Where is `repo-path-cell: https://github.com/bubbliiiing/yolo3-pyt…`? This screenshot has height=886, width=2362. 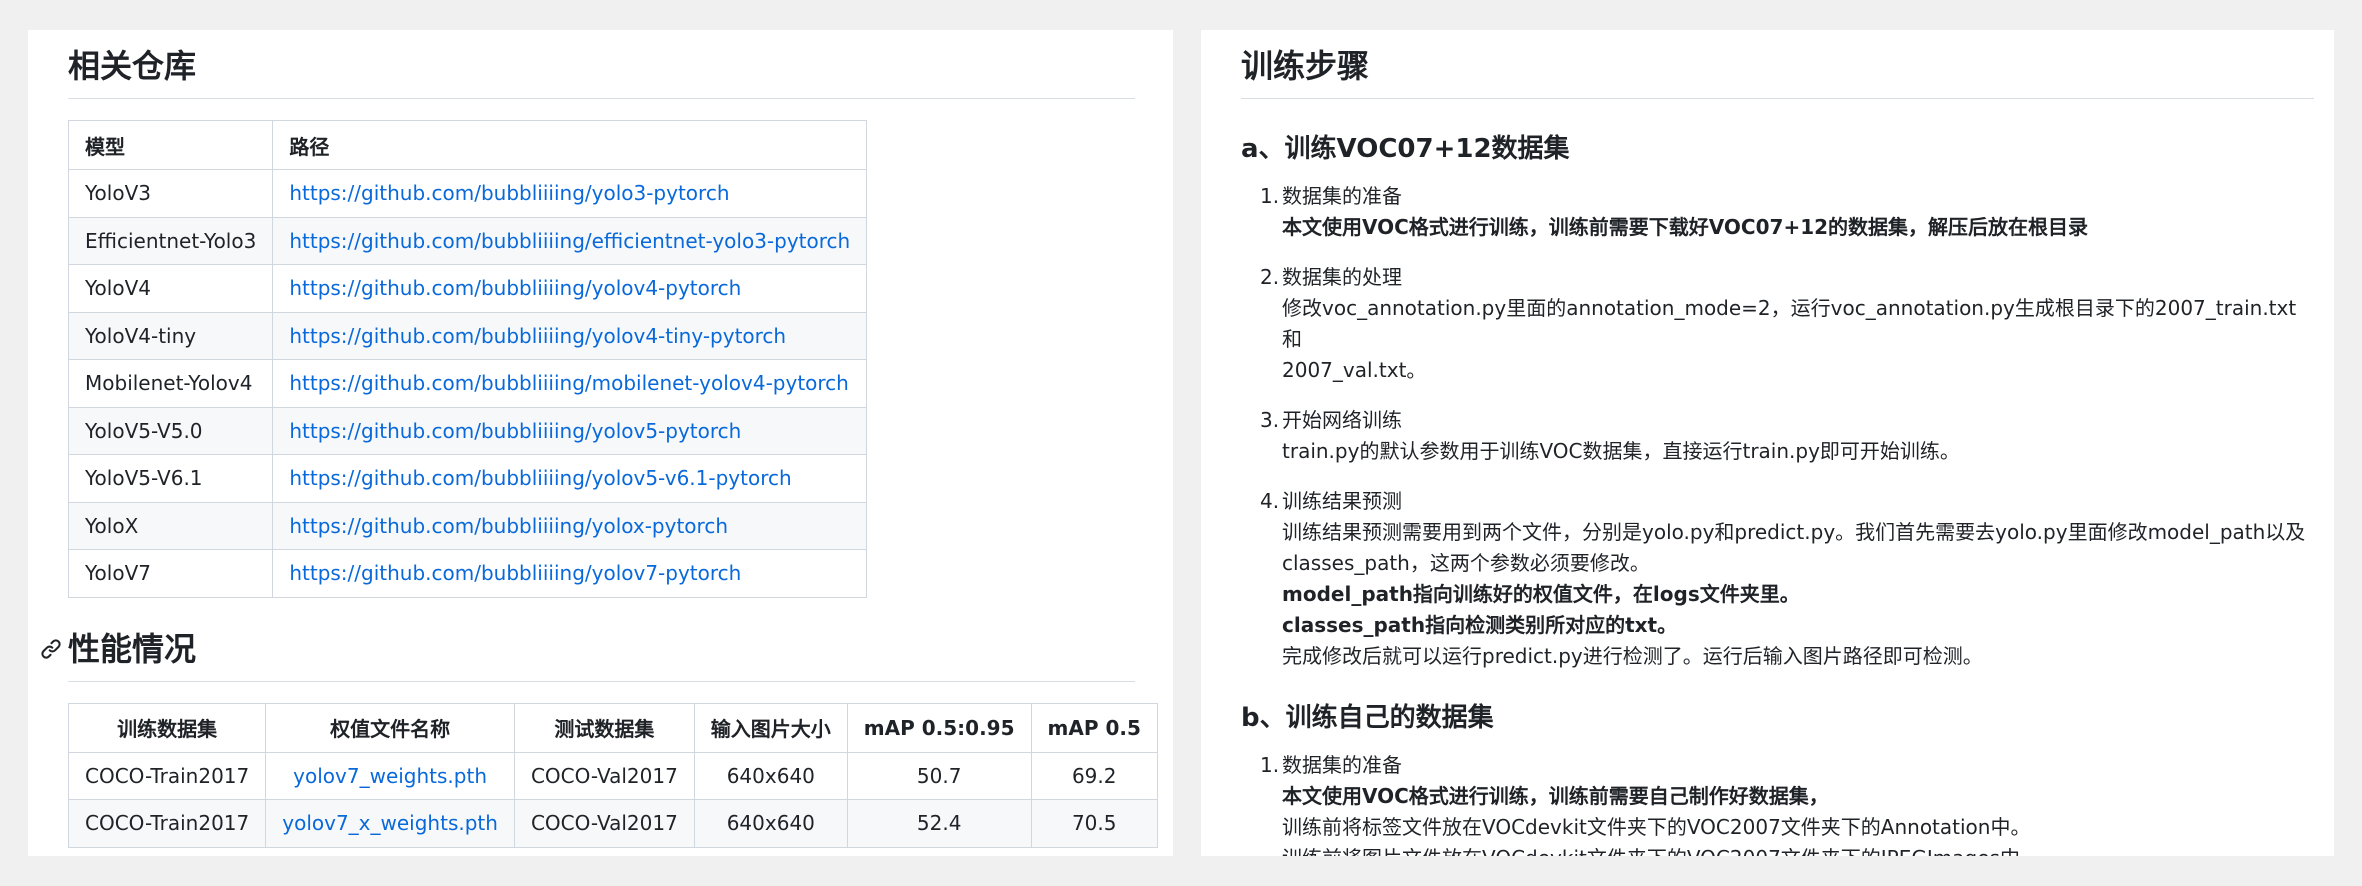
repo-path-cell: https://github.com/bubbliiiing/yolo3-pyt… is located at coordinates (570, 193).